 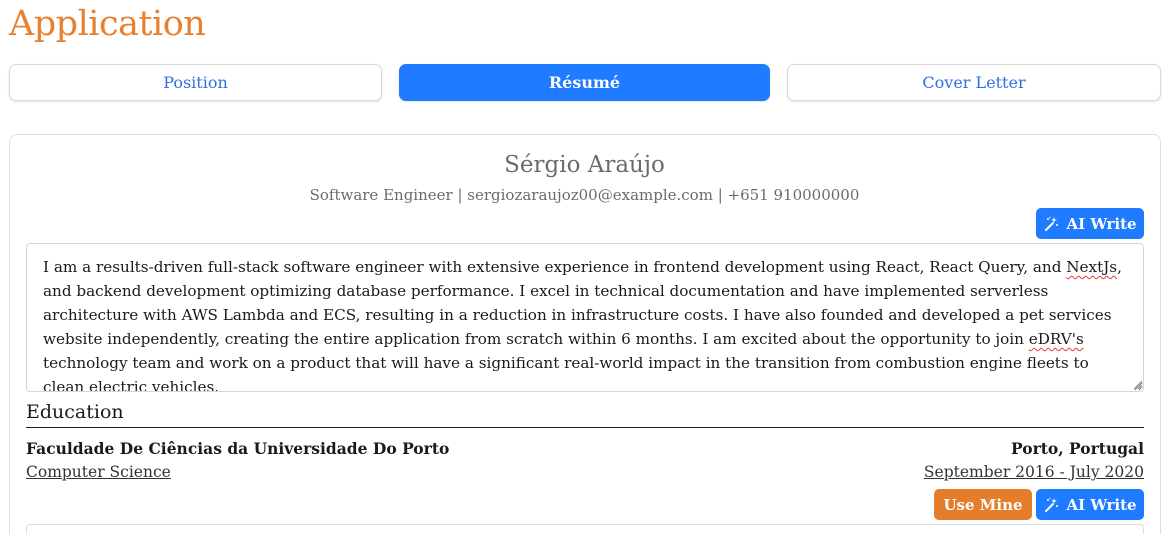 I want to click on education-description-textarea, so click(x=585, y=529).